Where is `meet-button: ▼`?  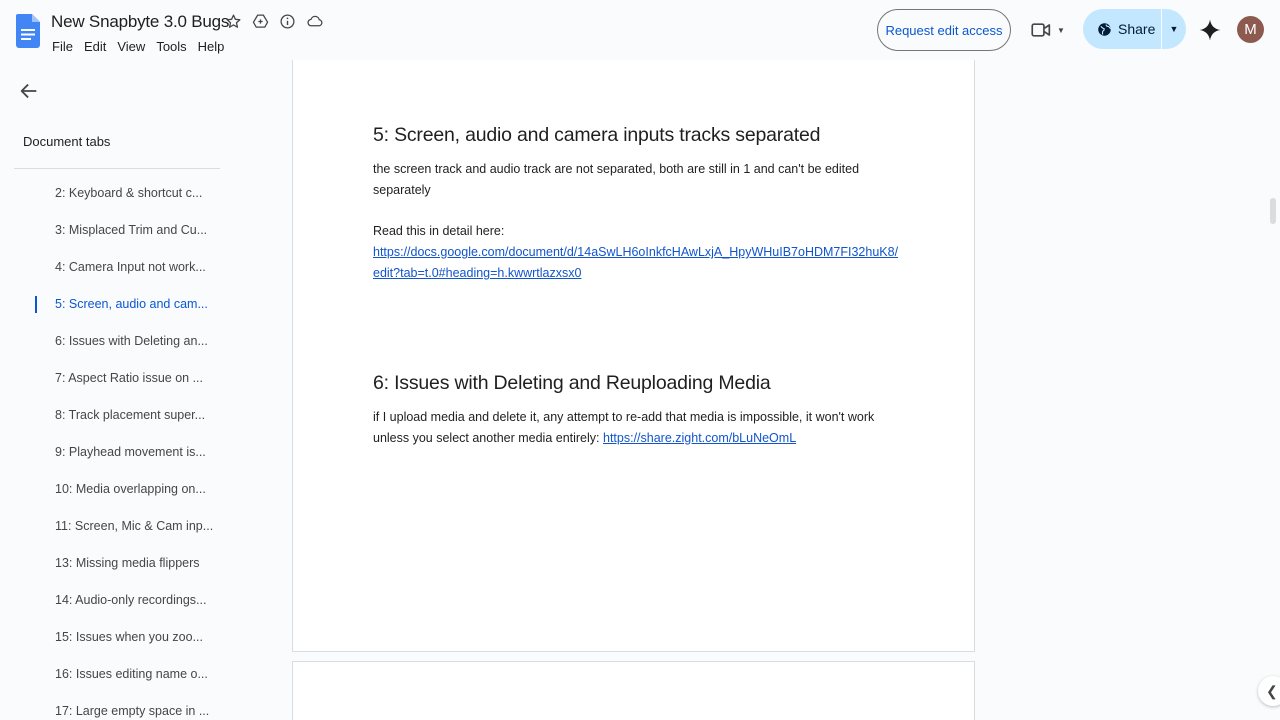 meet-button: ▼ is located at coordinates (1048, 30).